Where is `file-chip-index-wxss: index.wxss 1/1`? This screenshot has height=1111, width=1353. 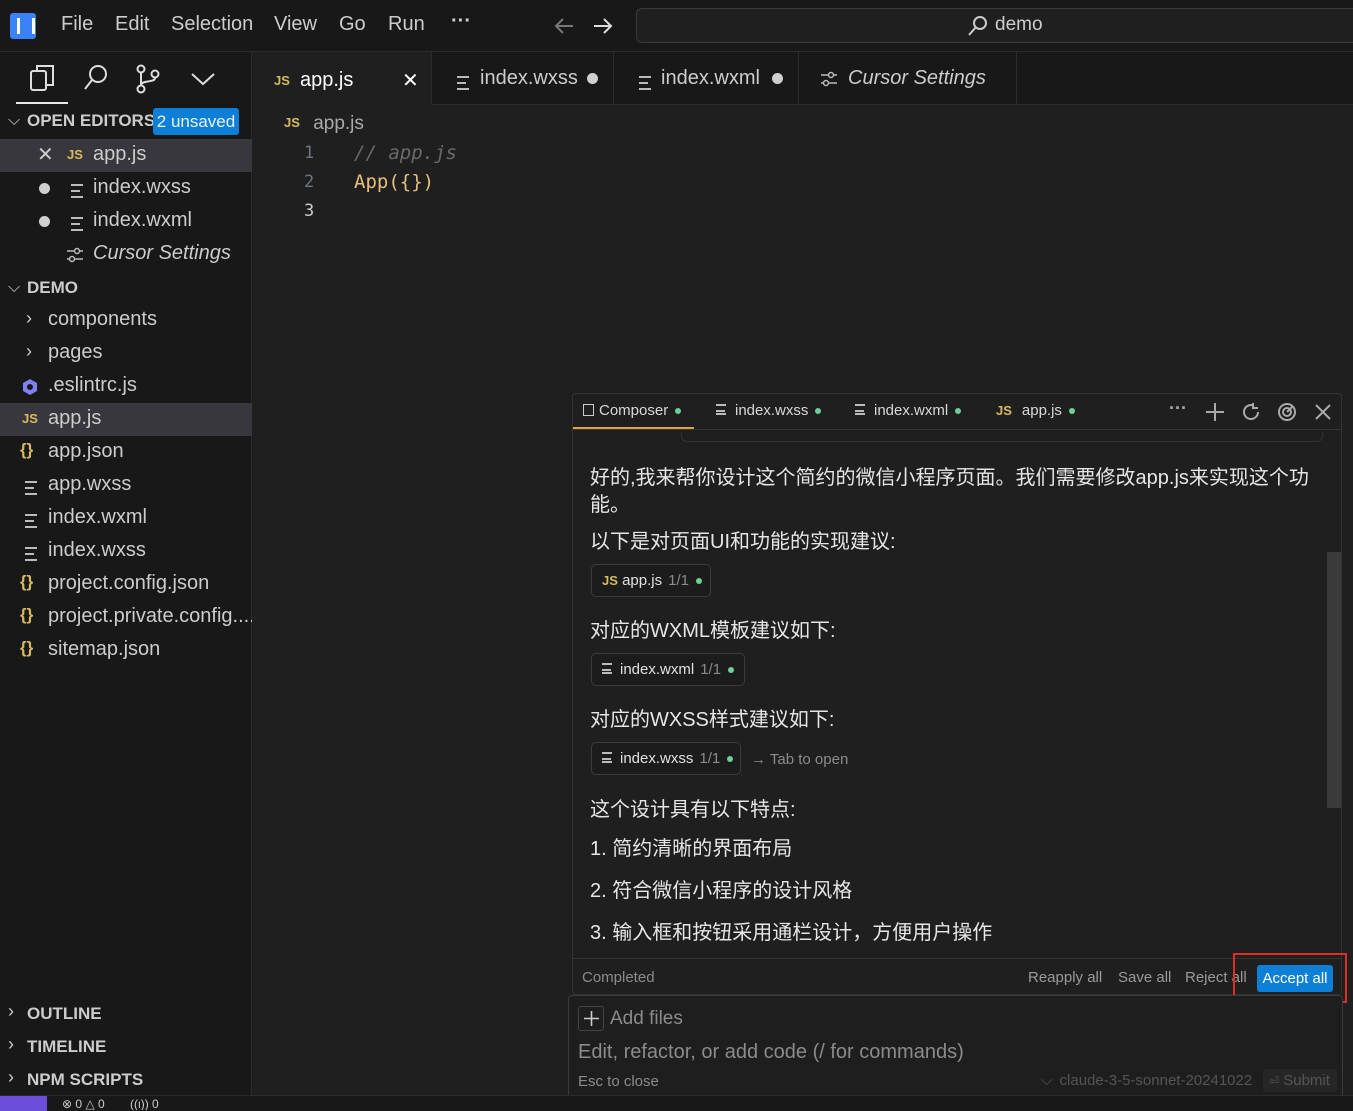
file-chip-index-wxss: index.wxss 1/1 is located at coordinates (666, 758).